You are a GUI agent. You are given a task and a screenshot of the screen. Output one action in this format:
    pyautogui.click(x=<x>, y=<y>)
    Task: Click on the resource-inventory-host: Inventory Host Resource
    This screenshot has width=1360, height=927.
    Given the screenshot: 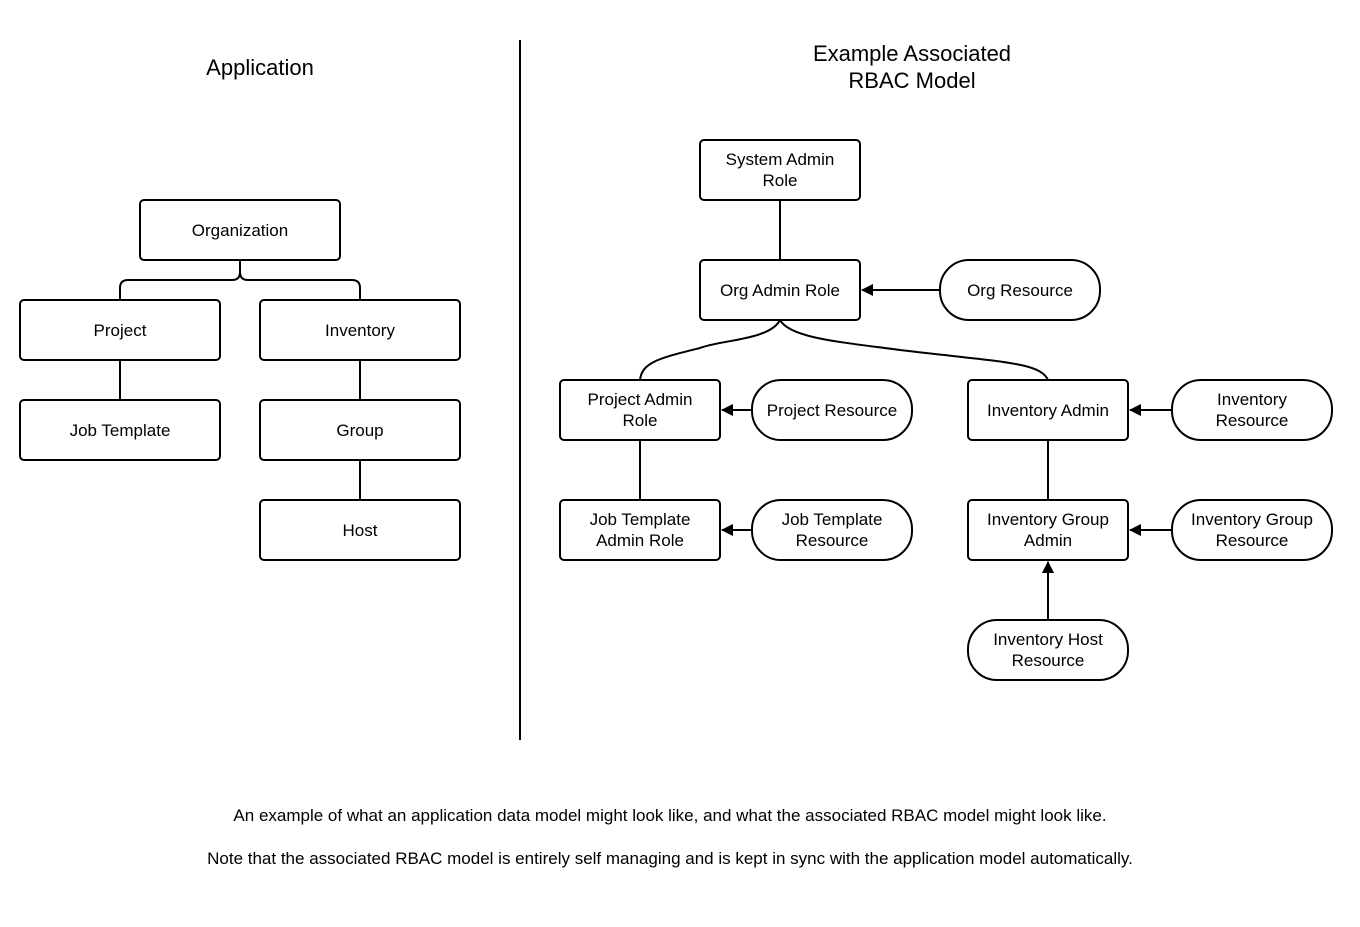 What is the action you would take?
    pyautogui.click(x=1048, y=650)
    